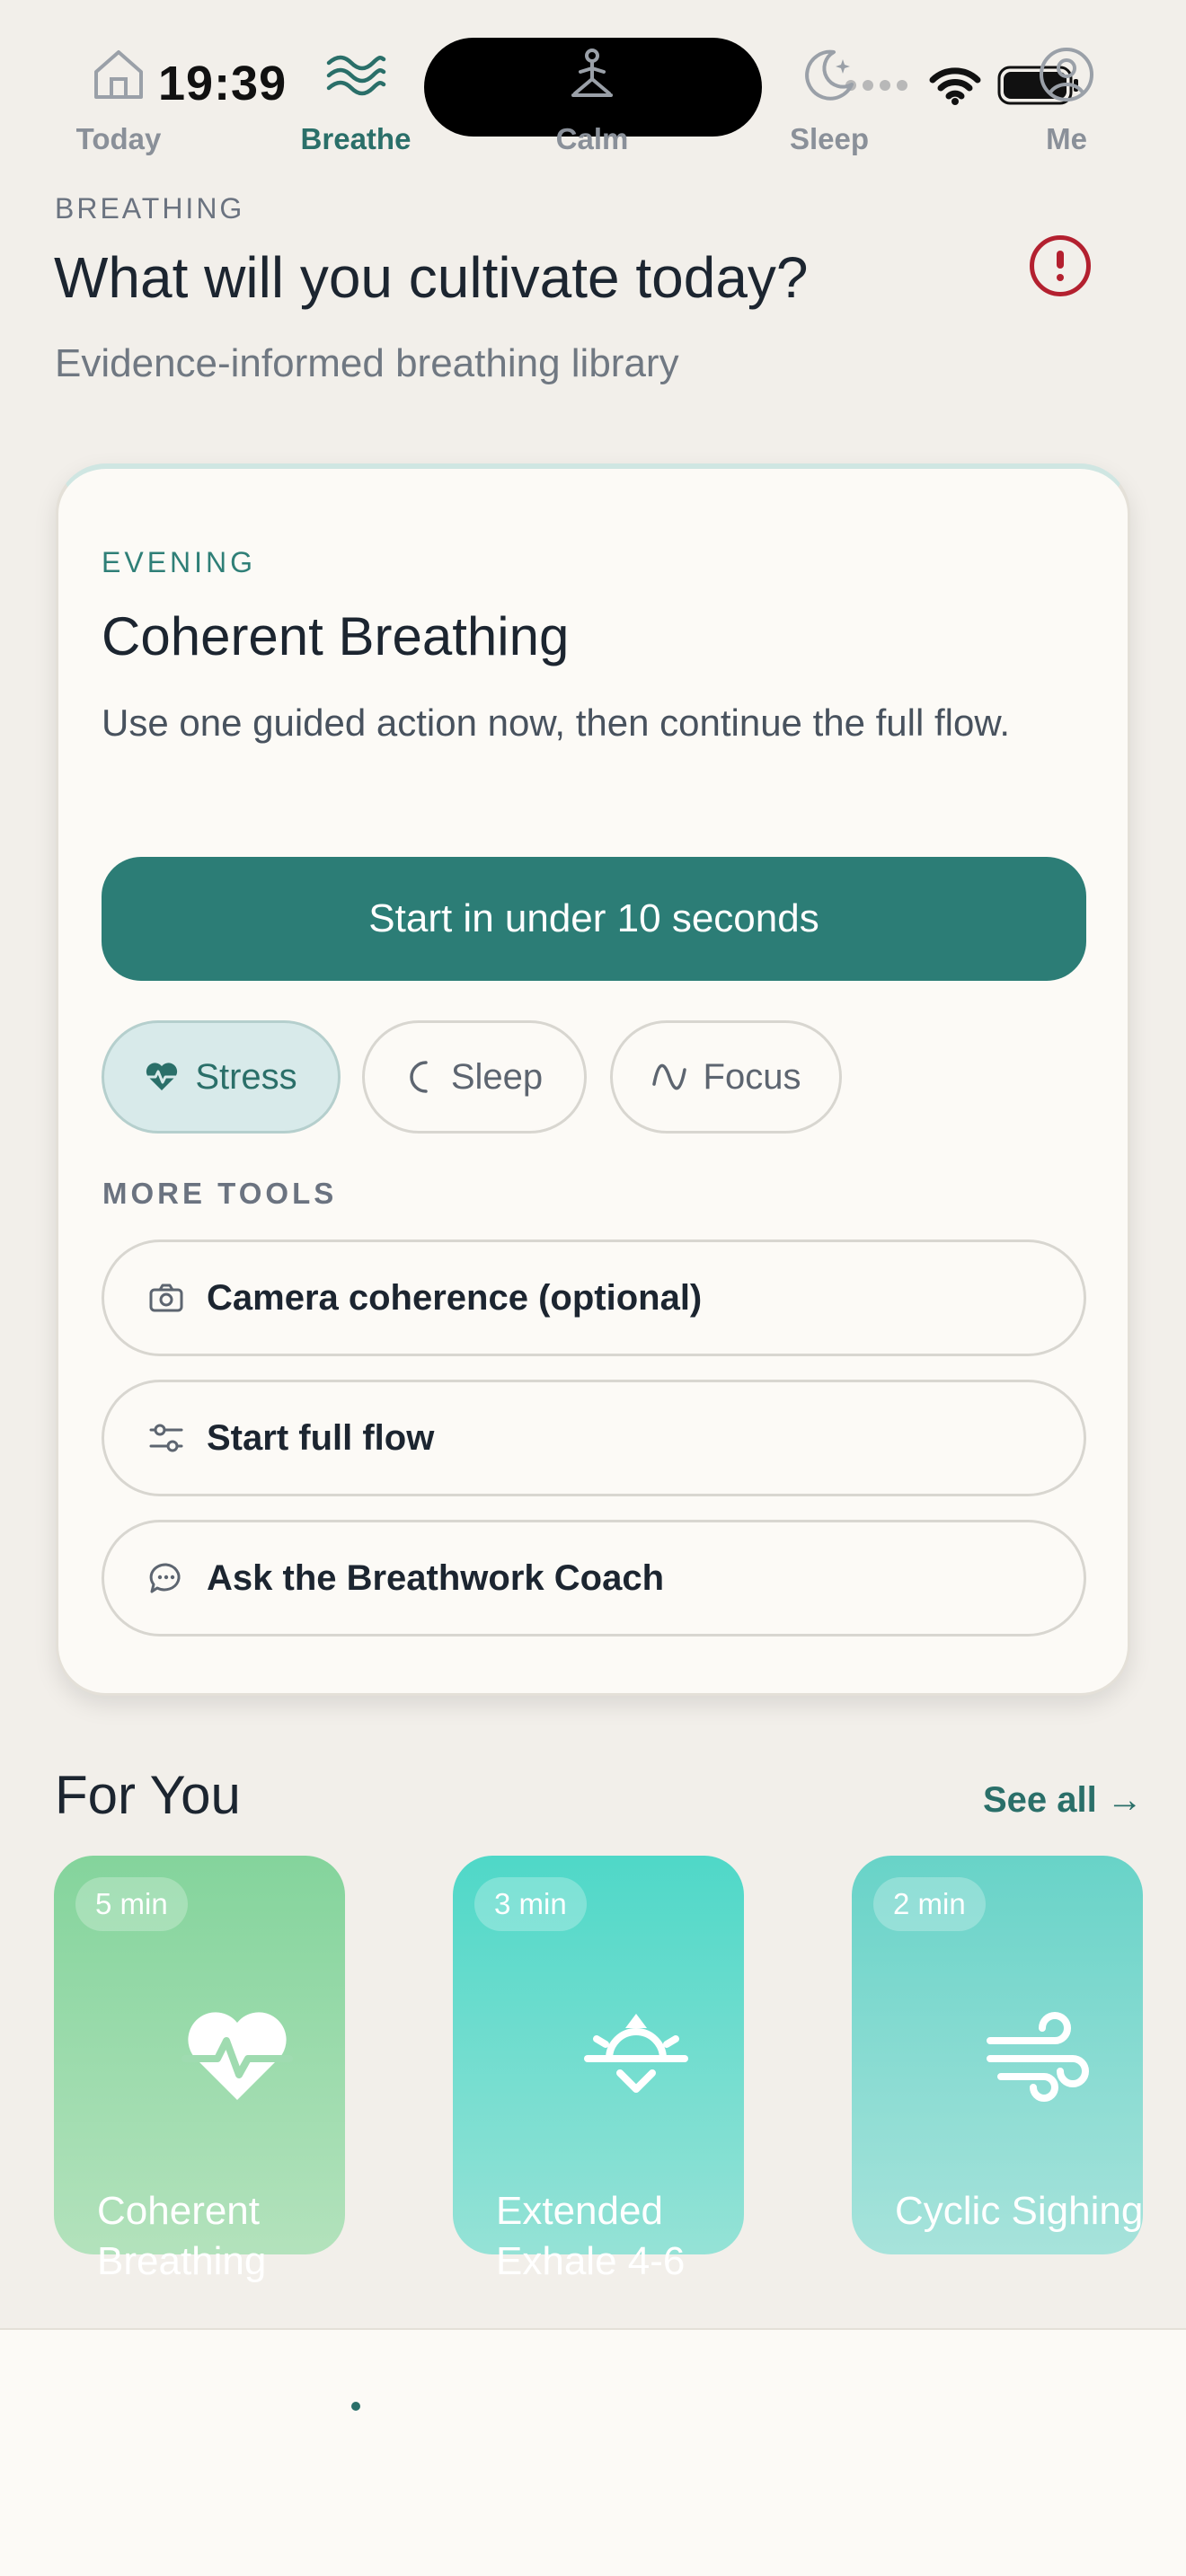 The image size is (1186, 2576). Describe the element at coordinates (591, 2236) in the screenshot. I see `card-title: Extended Exhale 4-6` at that location.